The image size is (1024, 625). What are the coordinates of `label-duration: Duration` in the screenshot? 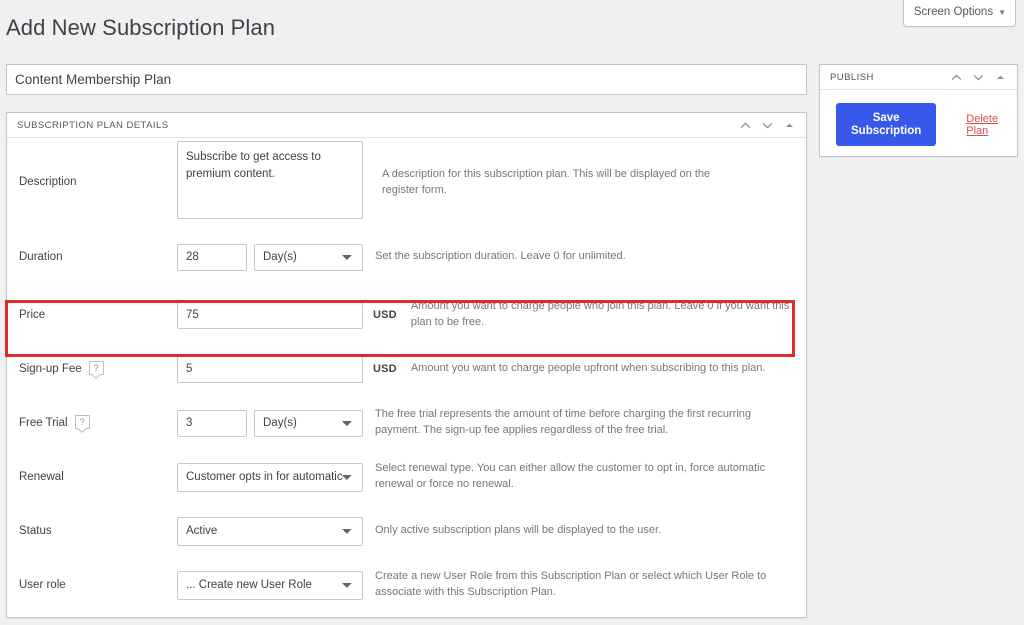 It's located at (41, 257).